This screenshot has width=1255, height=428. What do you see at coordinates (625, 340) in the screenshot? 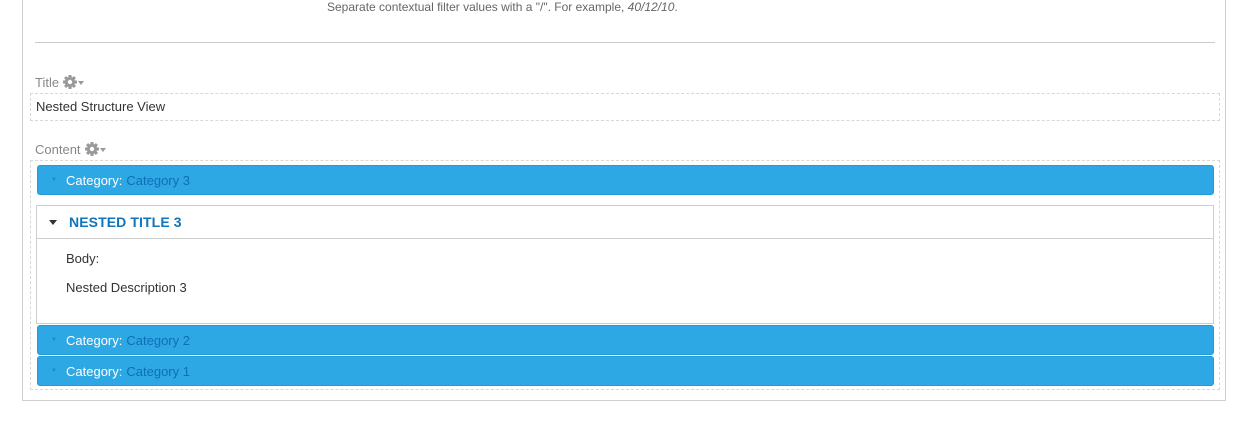
I see `accordion-header-category-2: ▼ Category: Category 2` at bounding box center [625, 340].